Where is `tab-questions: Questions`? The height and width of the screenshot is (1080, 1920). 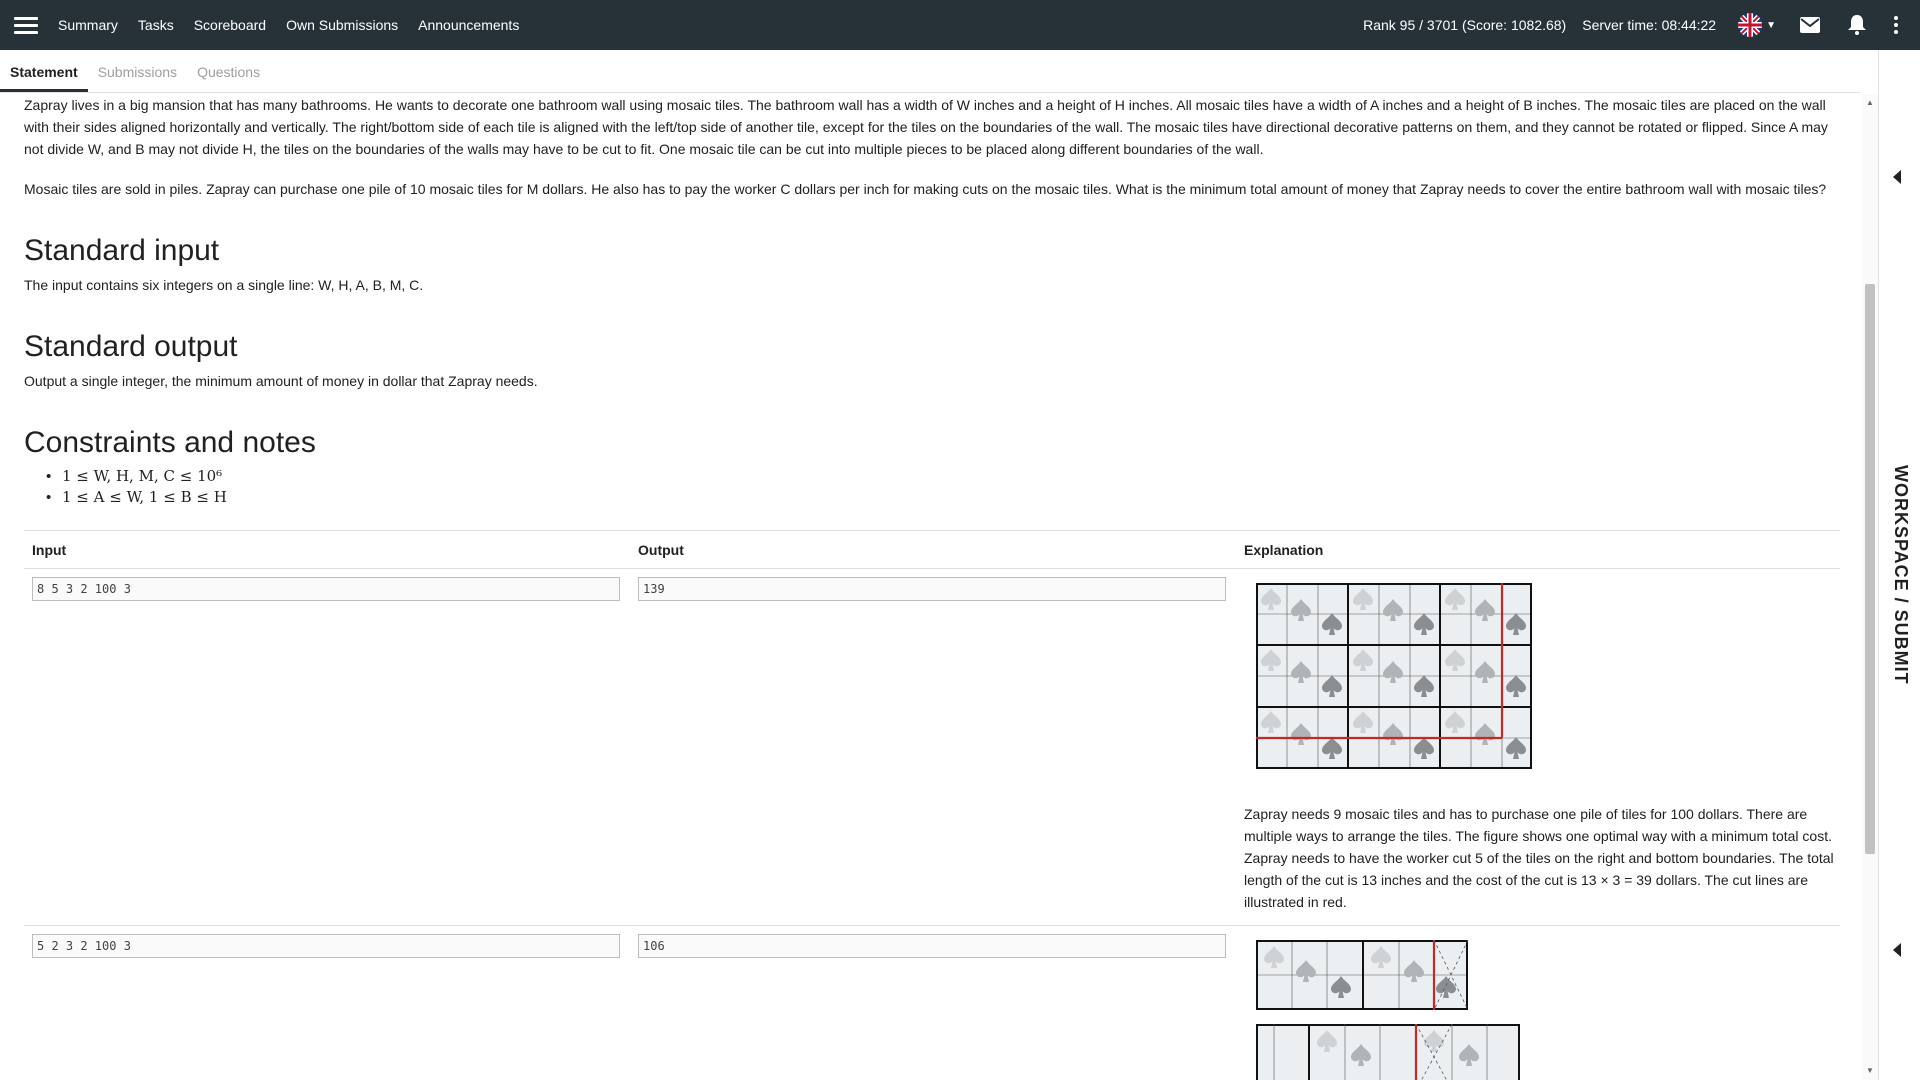
tab-questions: Questions is located at coordinates (228, 78).